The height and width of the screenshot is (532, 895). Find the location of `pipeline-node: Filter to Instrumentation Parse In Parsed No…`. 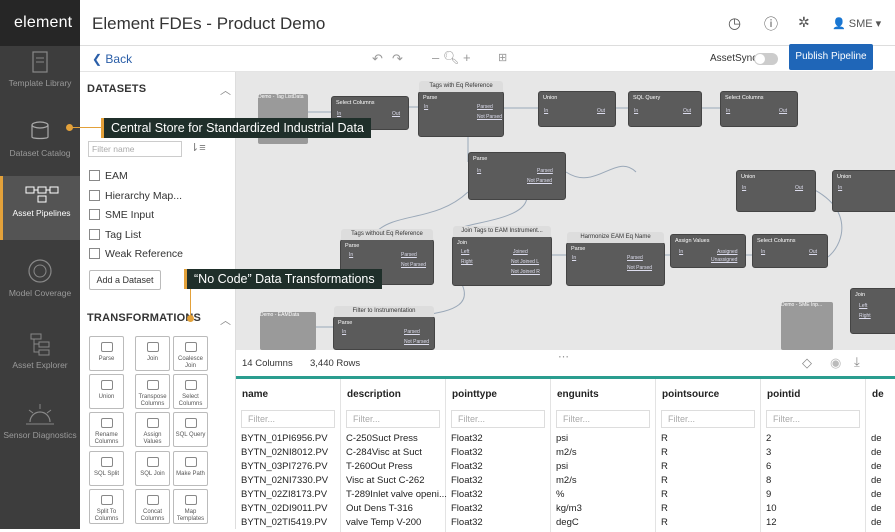

pipeline-node: Filter to Instrumentation Parse In Parsed No… is located at coordinates (384, 328).